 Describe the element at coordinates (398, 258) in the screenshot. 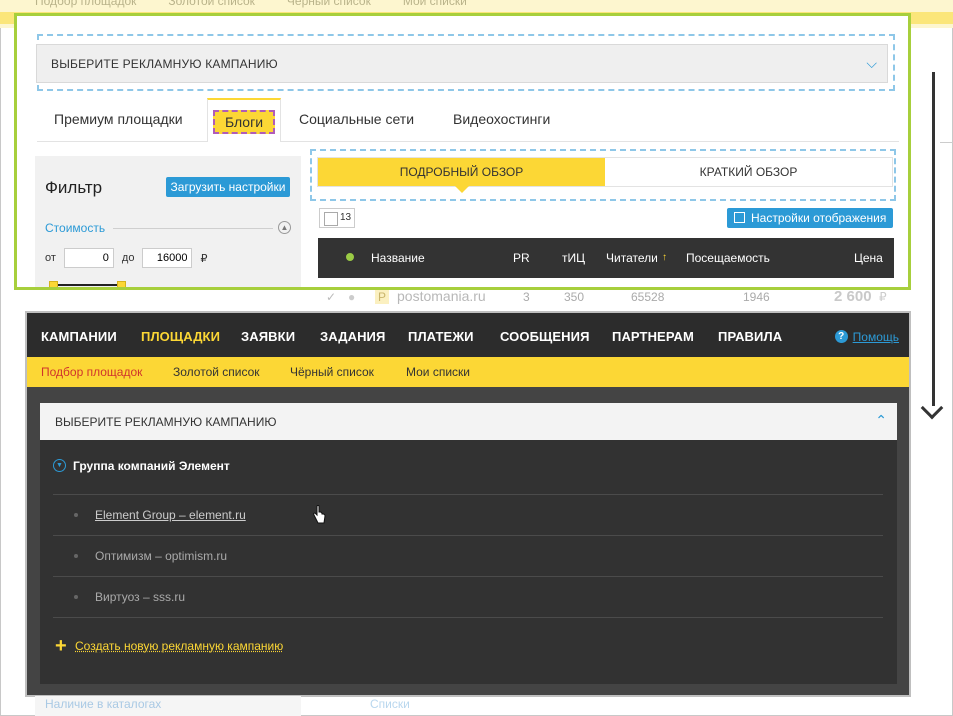

I see `col-name: Название` at that location.